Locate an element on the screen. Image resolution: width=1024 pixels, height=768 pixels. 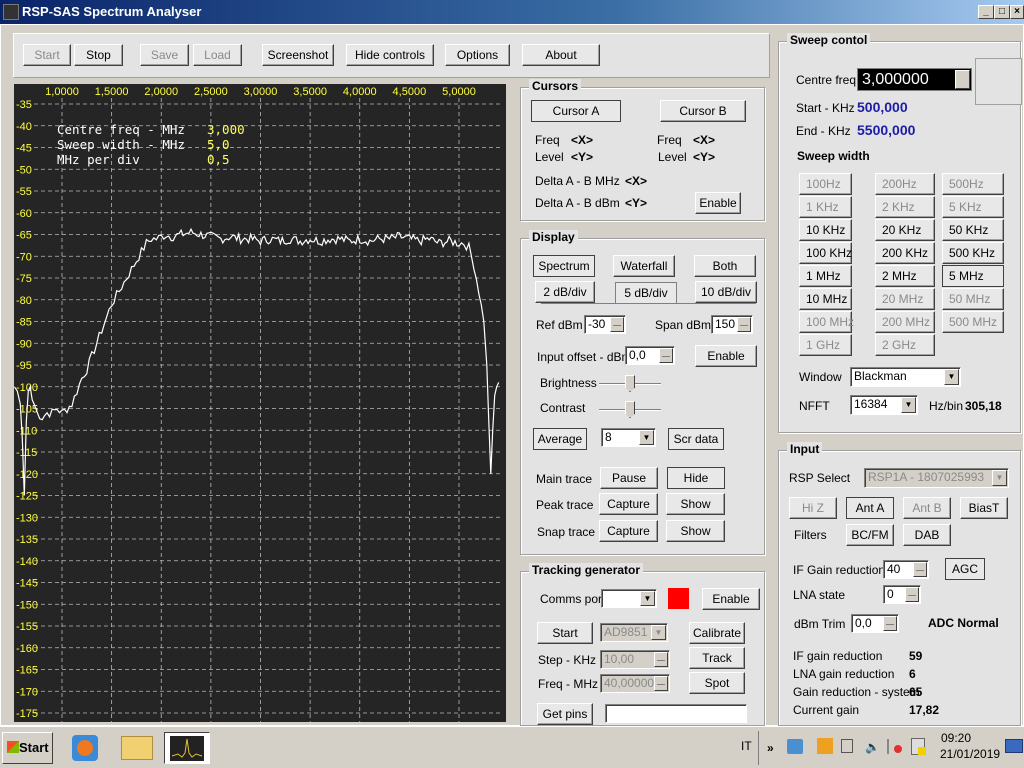
update-icon is located at coordinates (825, 746).